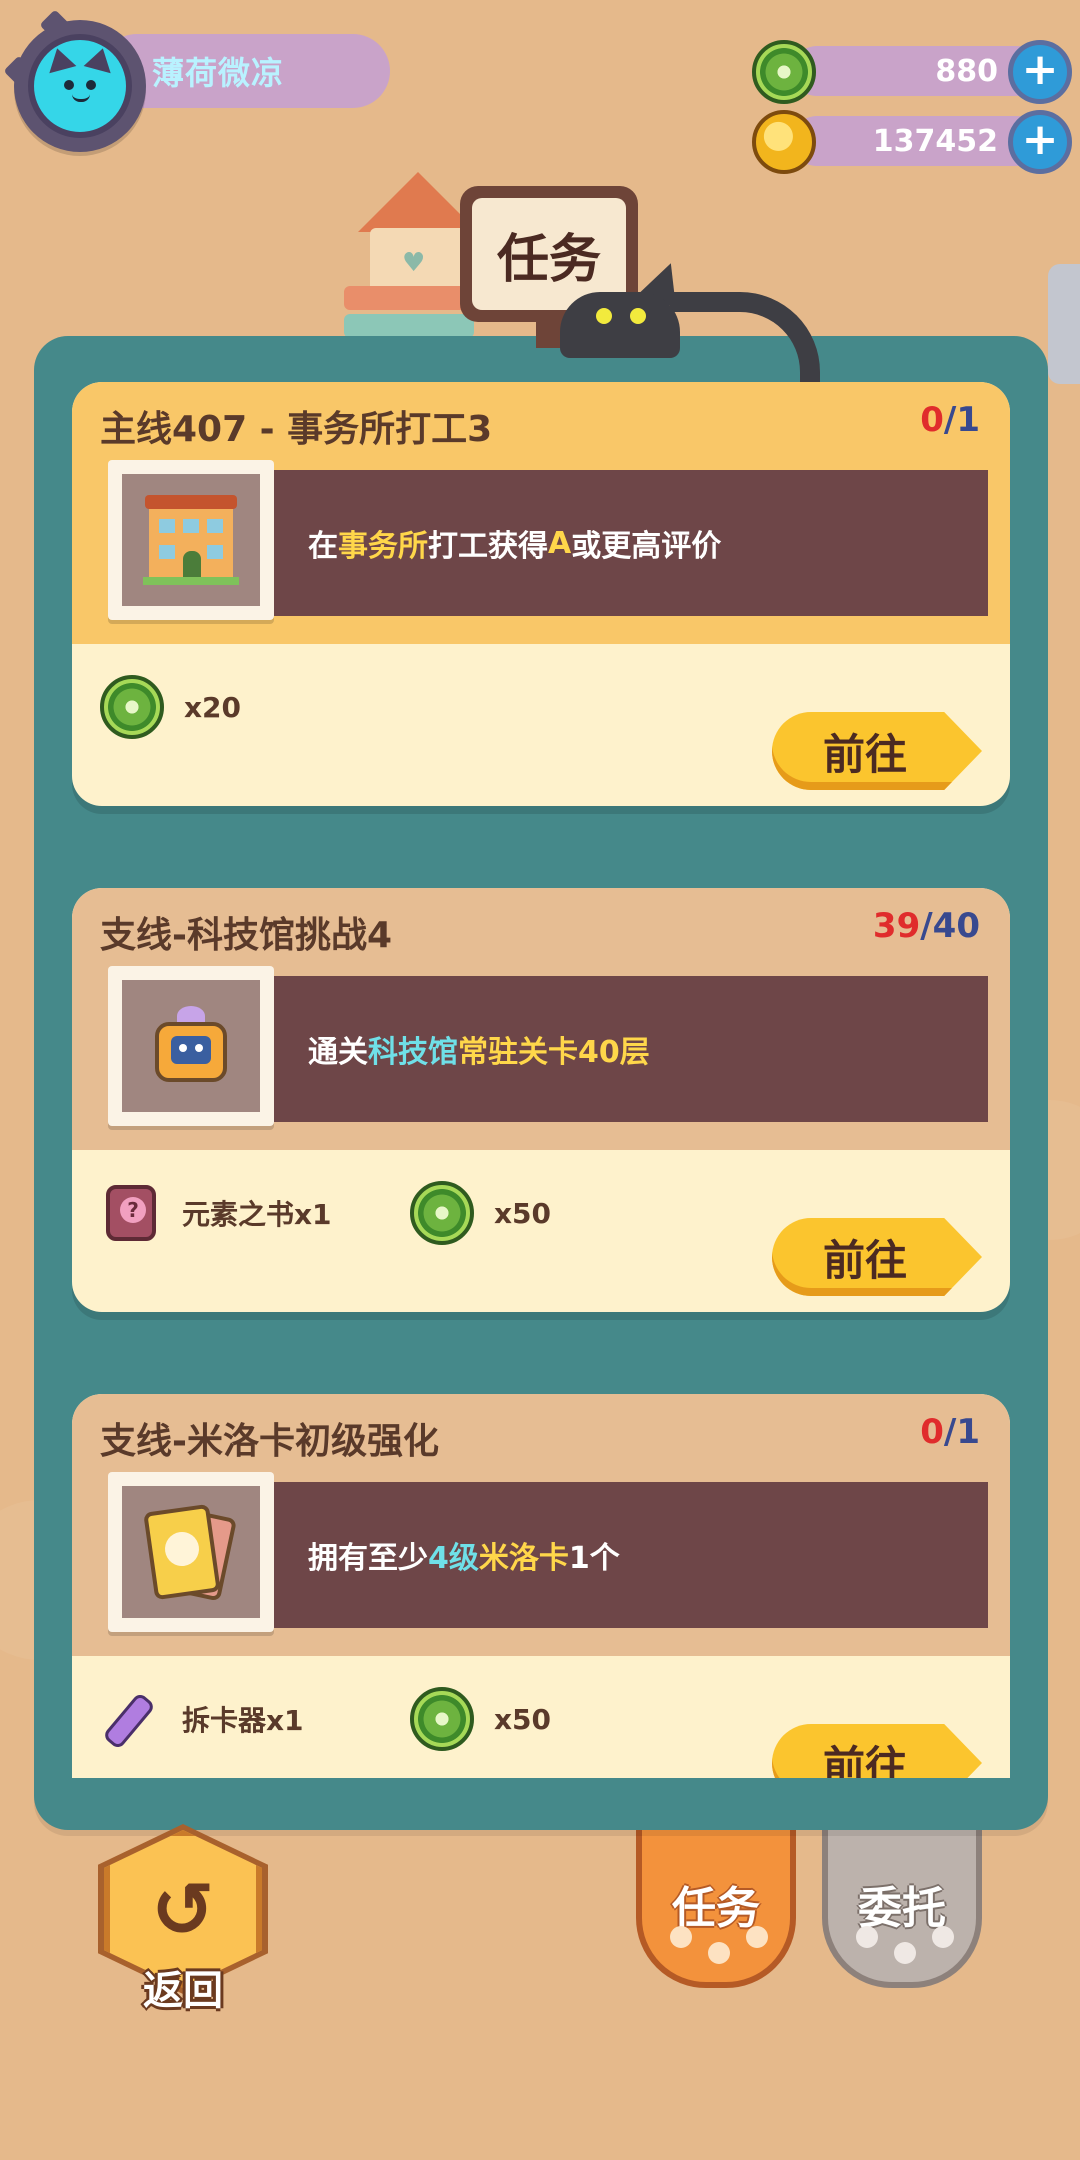 The image size is (1080, 2160). I want to click on card-pack-icon, so click(191, 1552).